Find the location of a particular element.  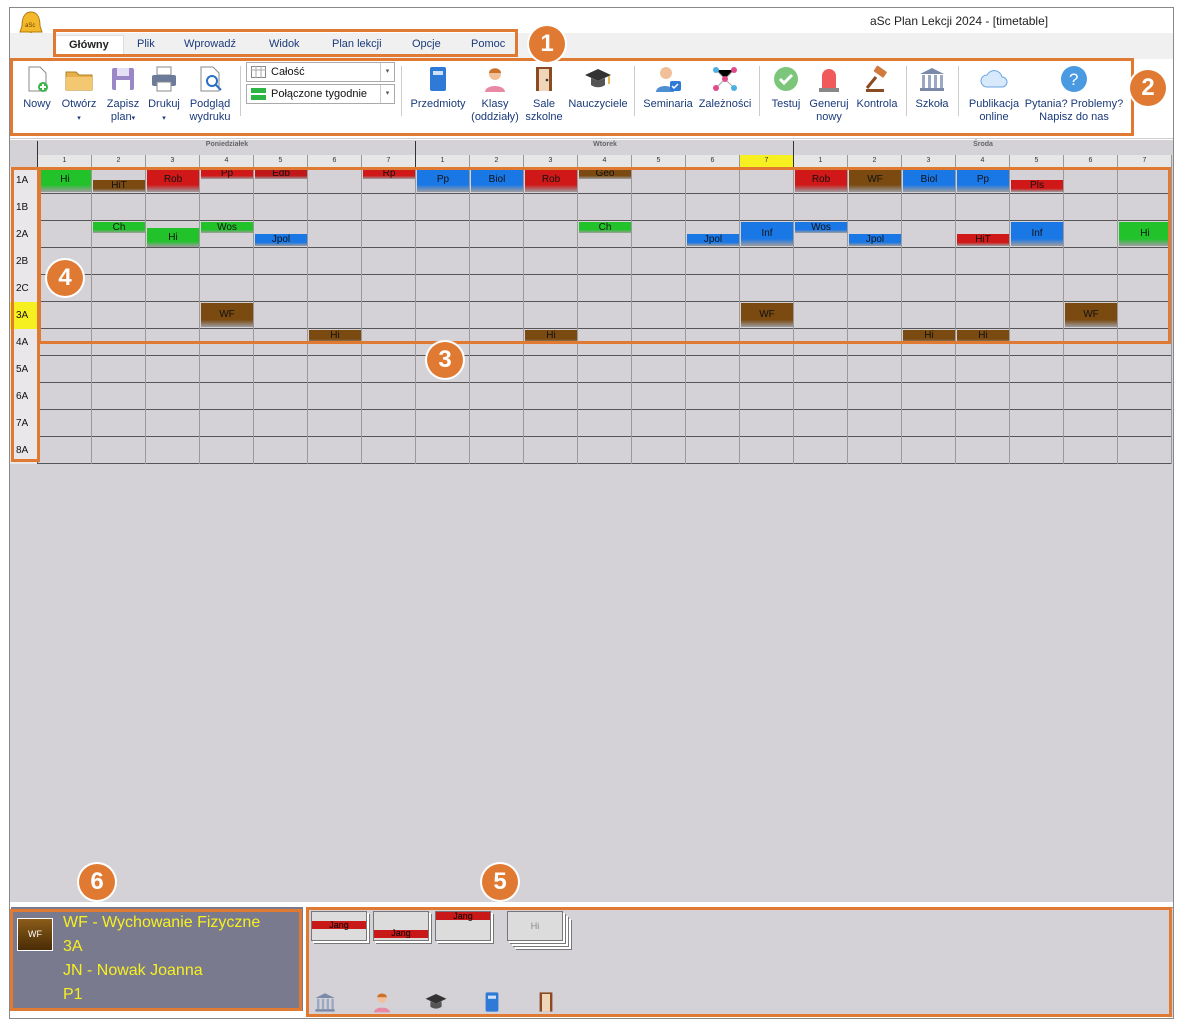

callout-frame-info is located at coordinates (156, 960).